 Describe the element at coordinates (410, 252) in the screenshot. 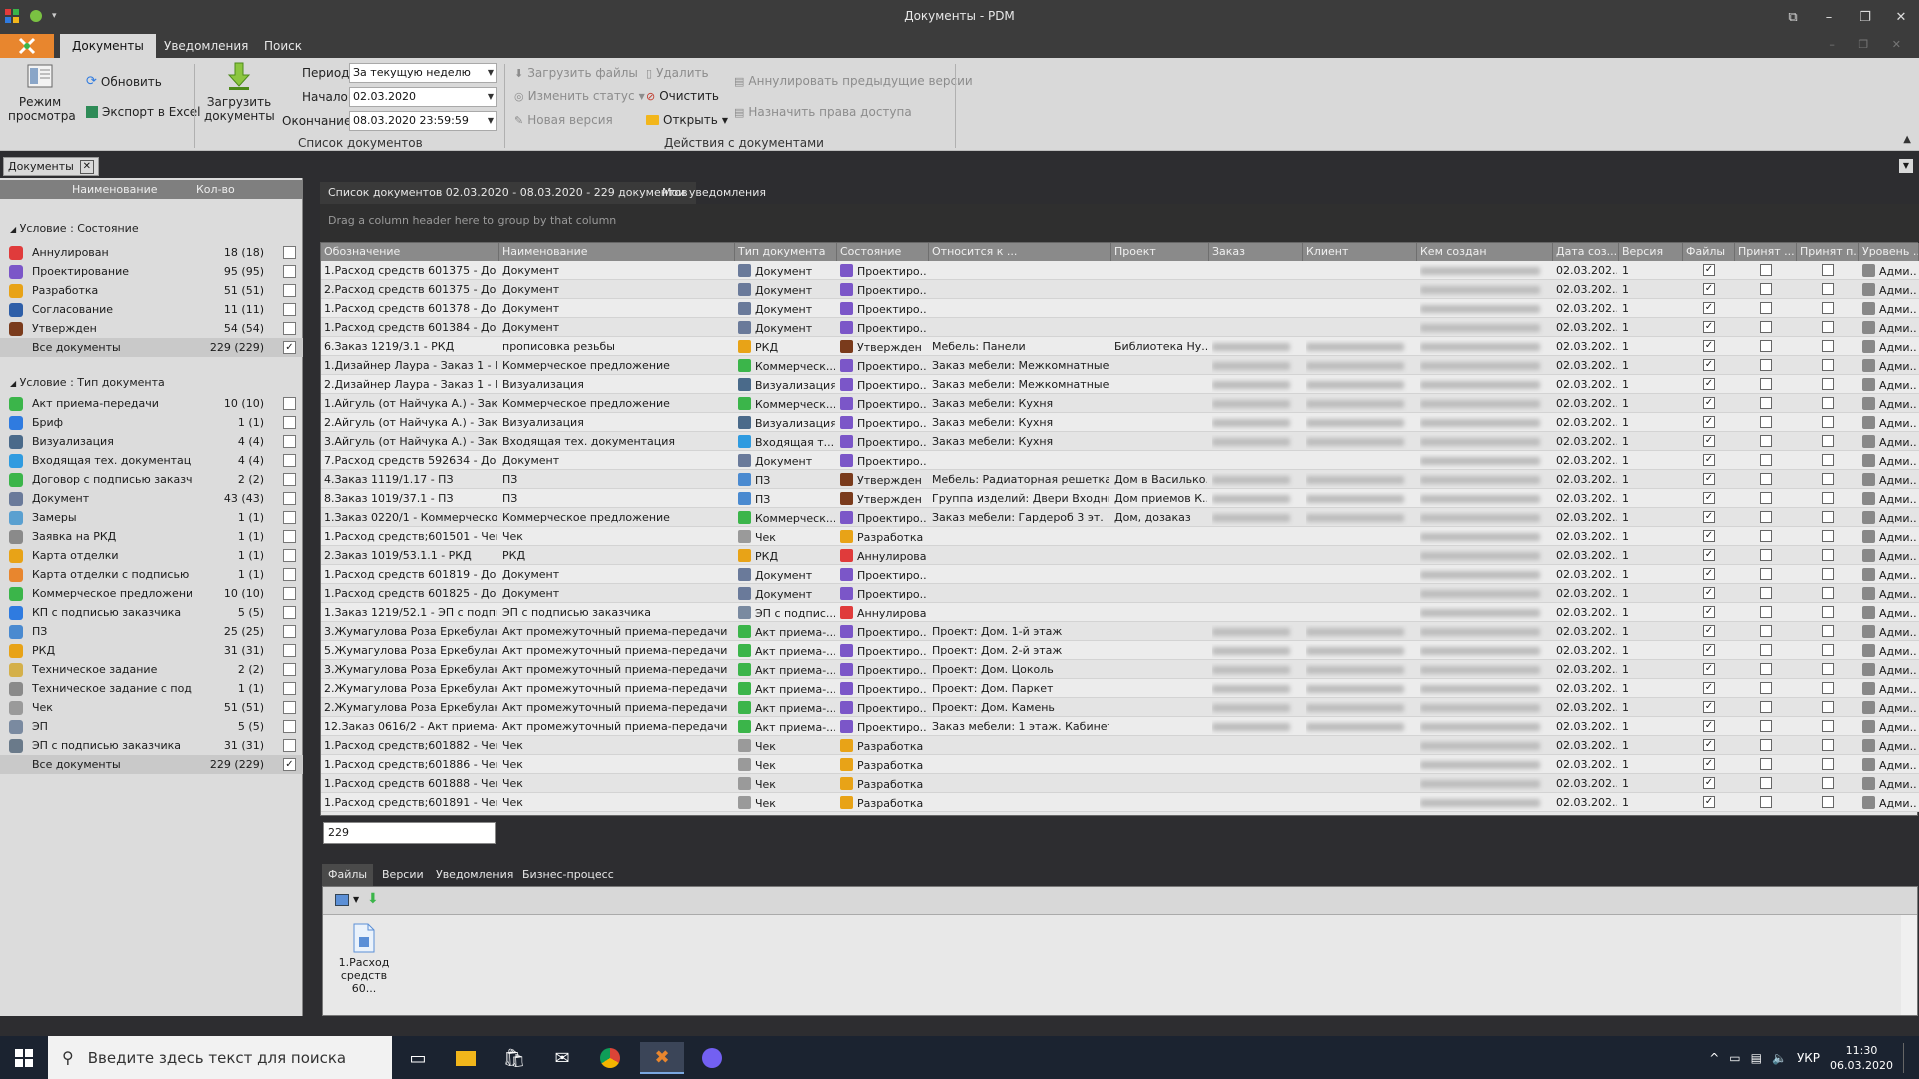

I see `column-header: Обозначение` at that location.